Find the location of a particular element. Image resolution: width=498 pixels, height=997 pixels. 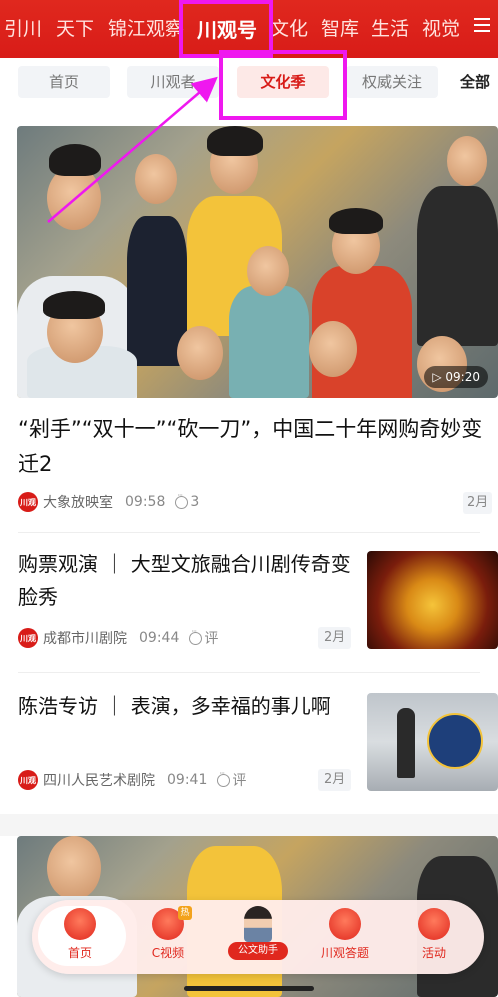

nav-label: 首页 is located at coordinates (79, 953).